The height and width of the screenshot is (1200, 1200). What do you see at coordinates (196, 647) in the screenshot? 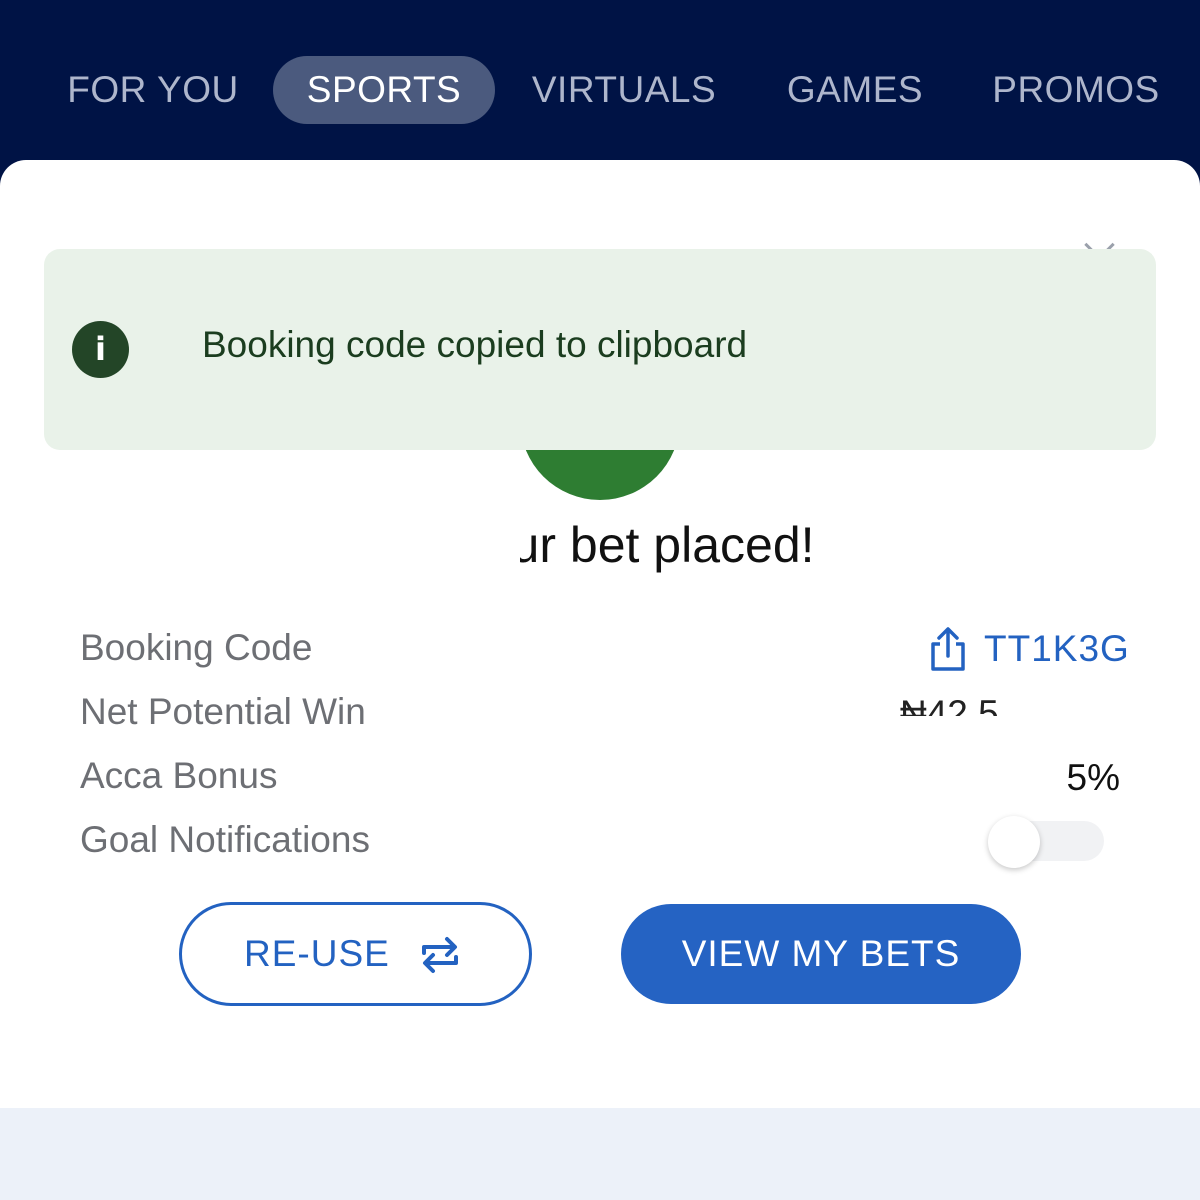
I see `booking-code-label: Booking Code` at bounding box center [196, 647].